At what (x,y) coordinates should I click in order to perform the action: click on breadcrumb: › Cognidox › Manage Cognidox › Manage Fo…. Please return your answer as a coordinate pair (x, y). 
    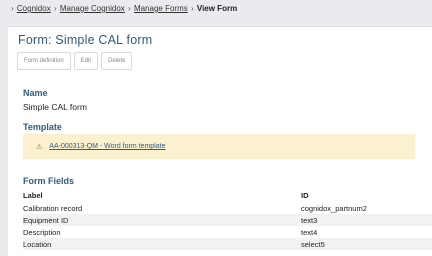
    Looking at the image, I should click on (123, 8).